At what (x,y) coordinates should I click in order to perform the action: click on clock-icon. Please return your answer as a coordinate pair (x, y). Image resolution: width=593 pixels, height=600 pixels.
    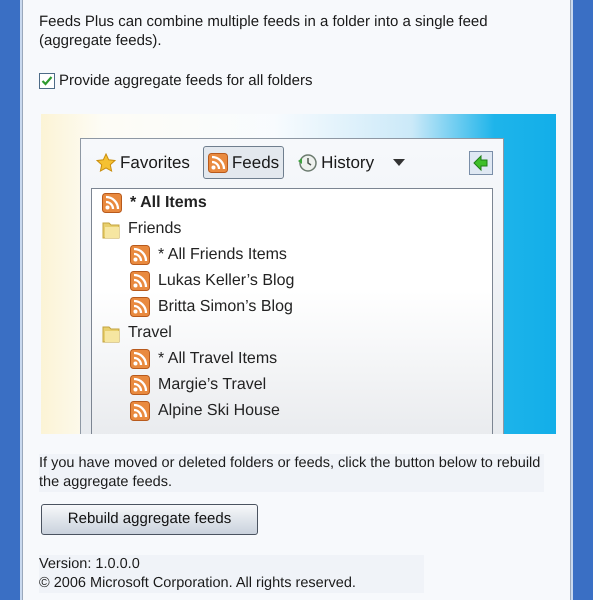
    Looking at the image, I should click on (307, 162).